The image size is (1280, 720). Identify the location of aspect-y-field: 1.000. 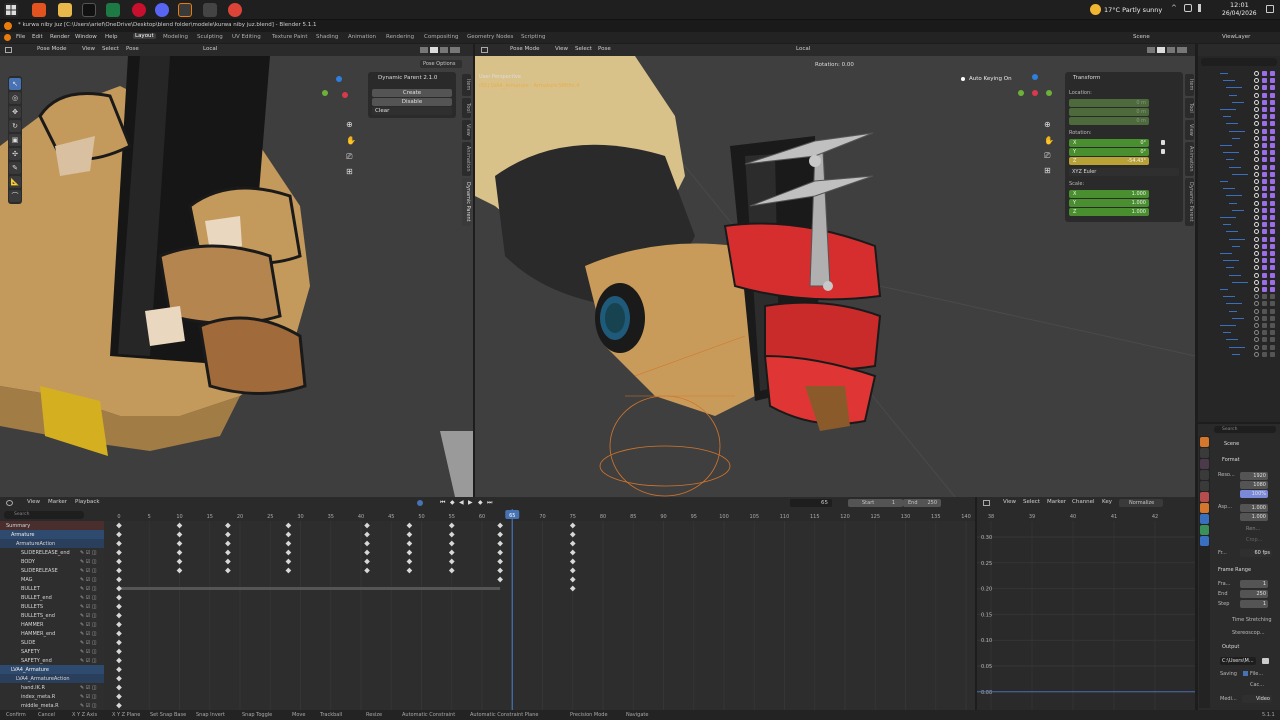
(1254, 517).